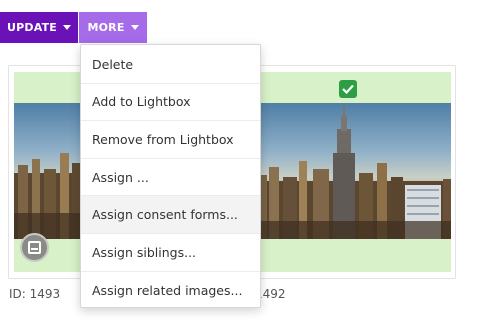 The image size is (480, 324). I want to click on menu-item-remove-from-lightbox: Remove from Lightbox, so click(170, 140).